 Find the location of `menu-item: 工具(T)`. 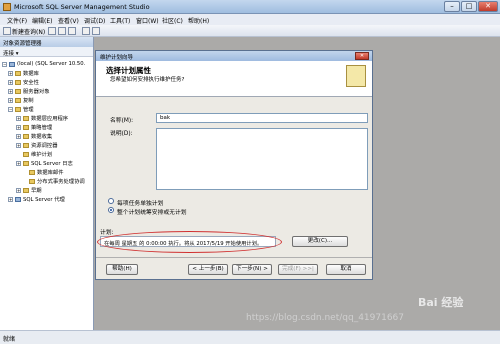

menu-item: 工具(T) is located at coordinates (120, 20).